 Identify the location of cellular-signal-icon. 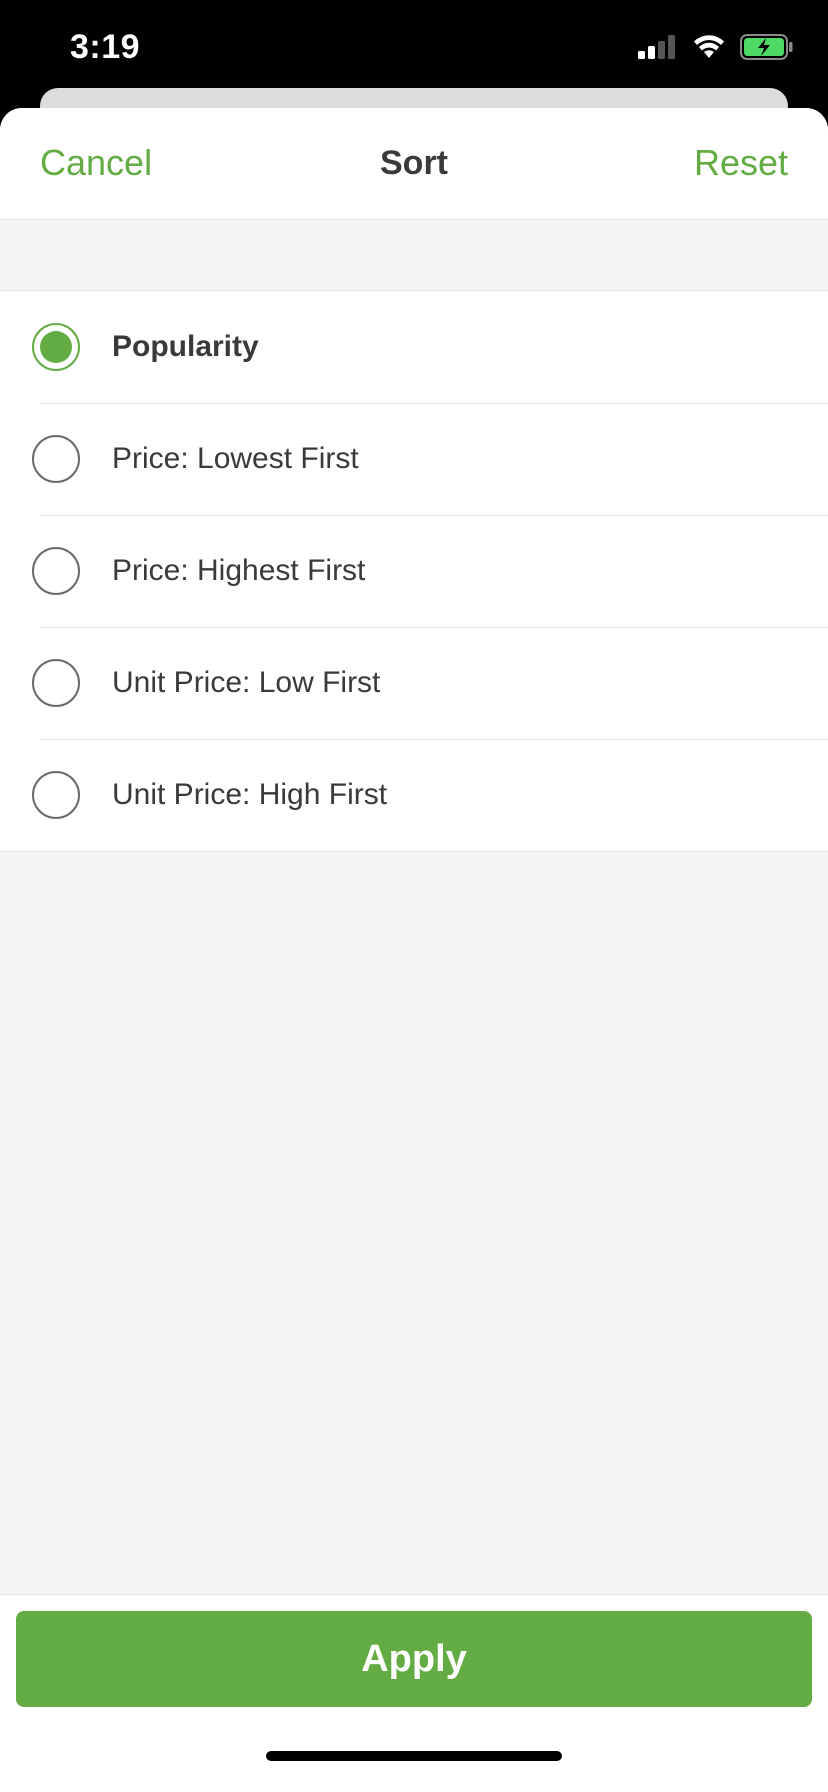
(656, 47).